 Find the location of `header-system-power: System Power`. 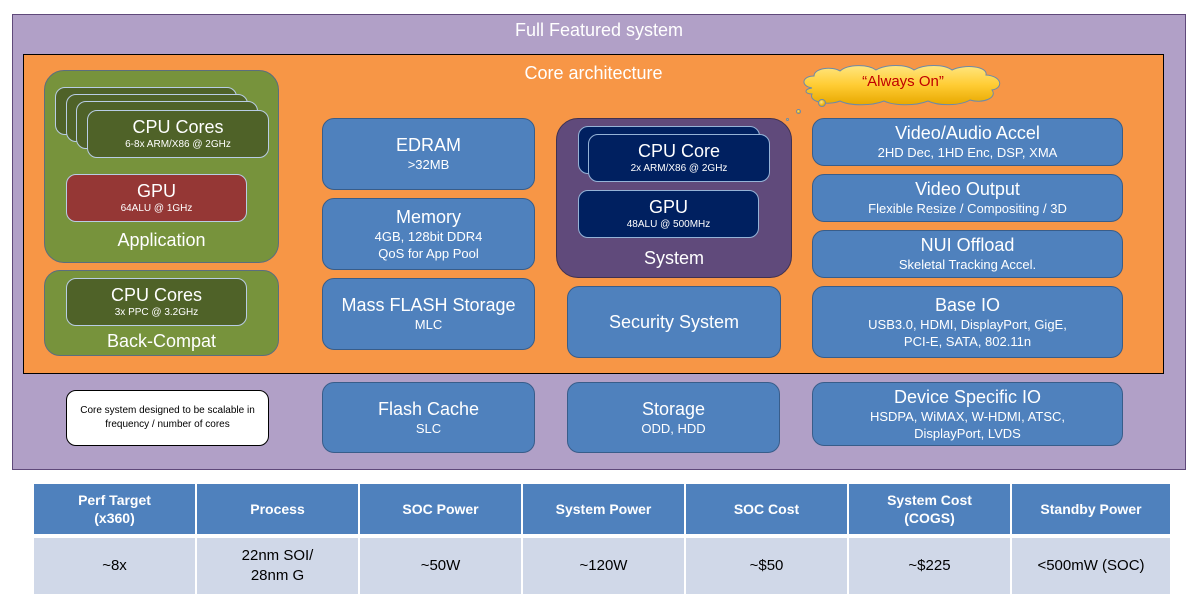

header-system-power: System Power is located at coordinates (604, 511).